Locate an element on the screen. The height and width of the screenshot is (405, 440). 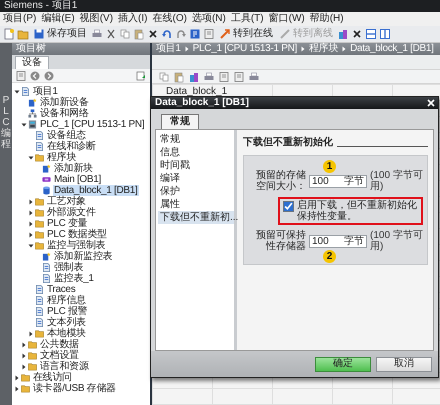
tree-item: 文档设置 is located at coordinates (59, 355).